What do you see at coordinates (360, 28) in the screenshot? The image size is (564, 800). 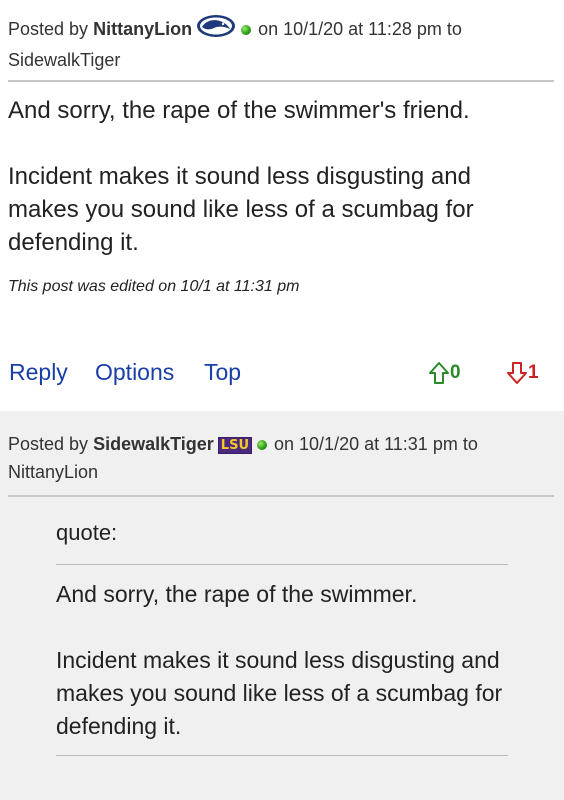 I see `post-timestamp: on 10/1/20 at 11:28 pm to` at bounding box center [360, 28].